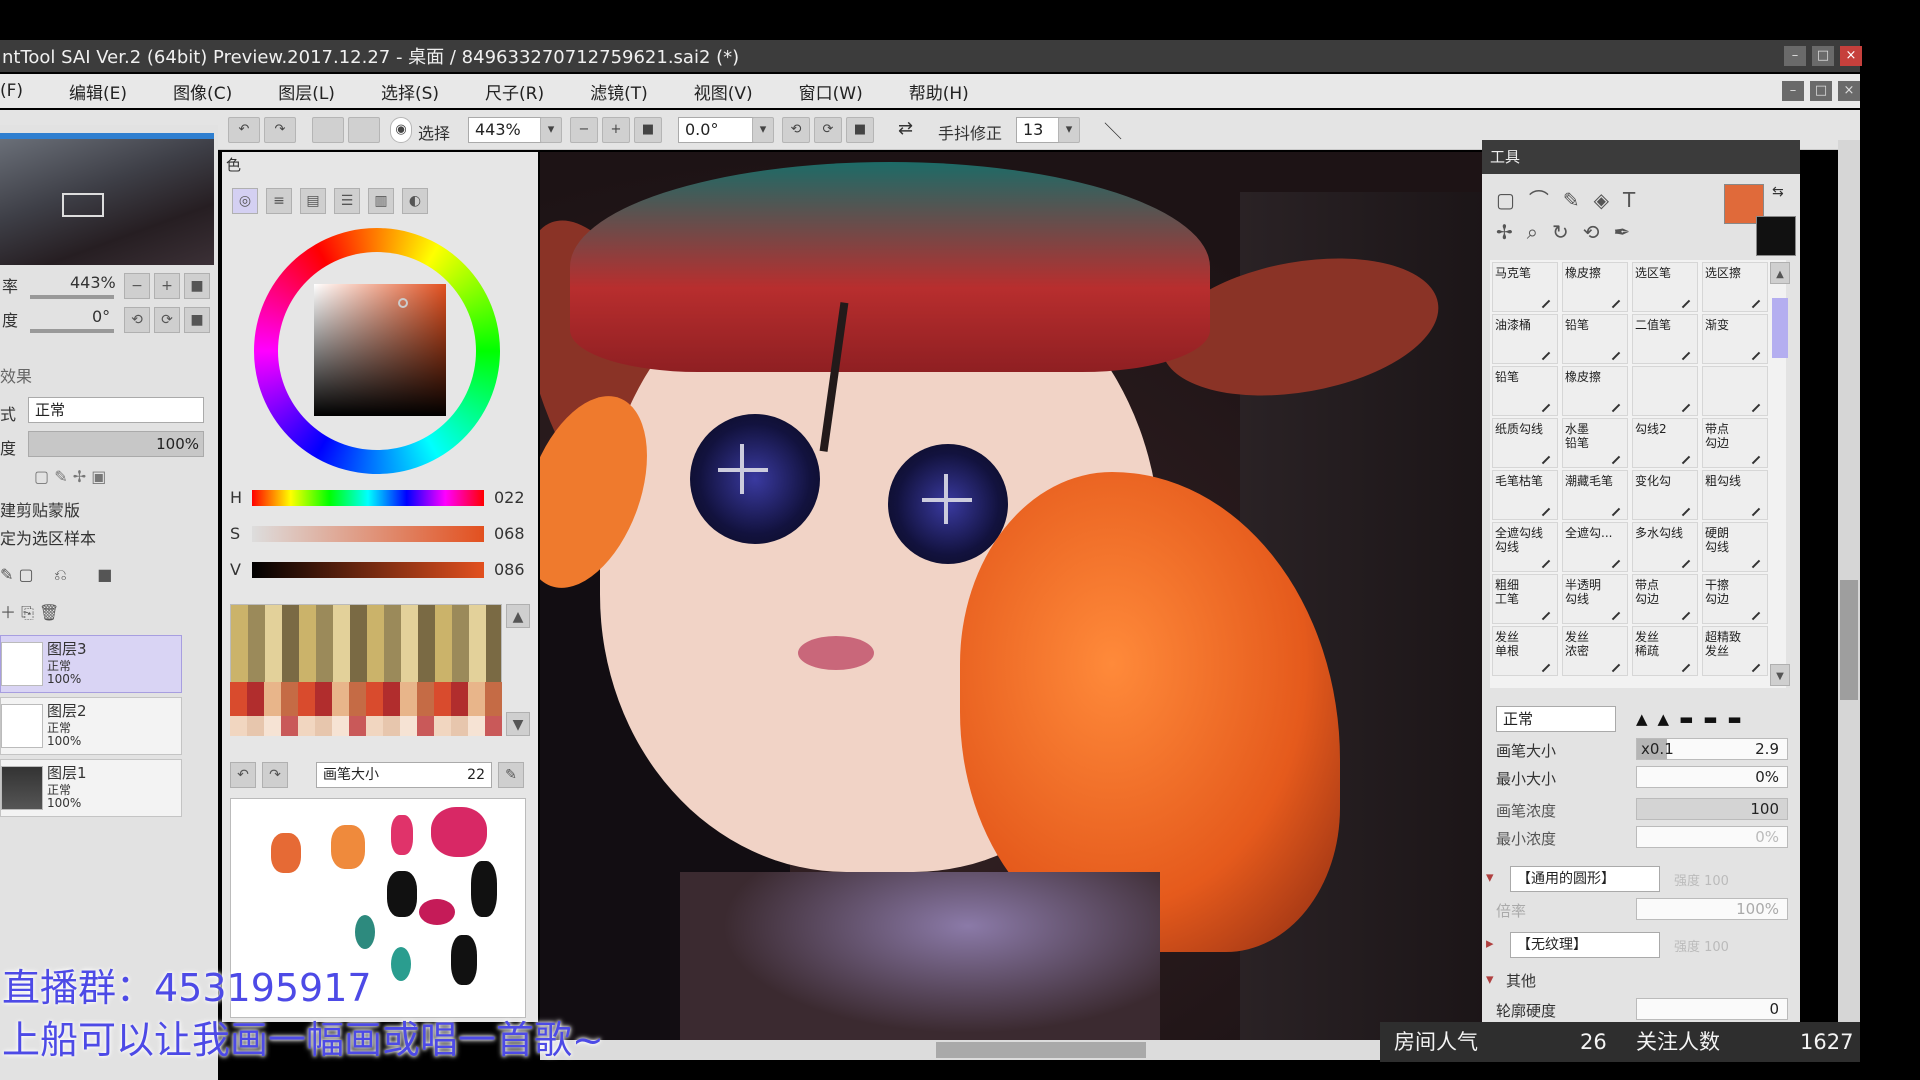 The image size is (1920, 1080). I want to click on menu-file: (F), so click(11, 91).